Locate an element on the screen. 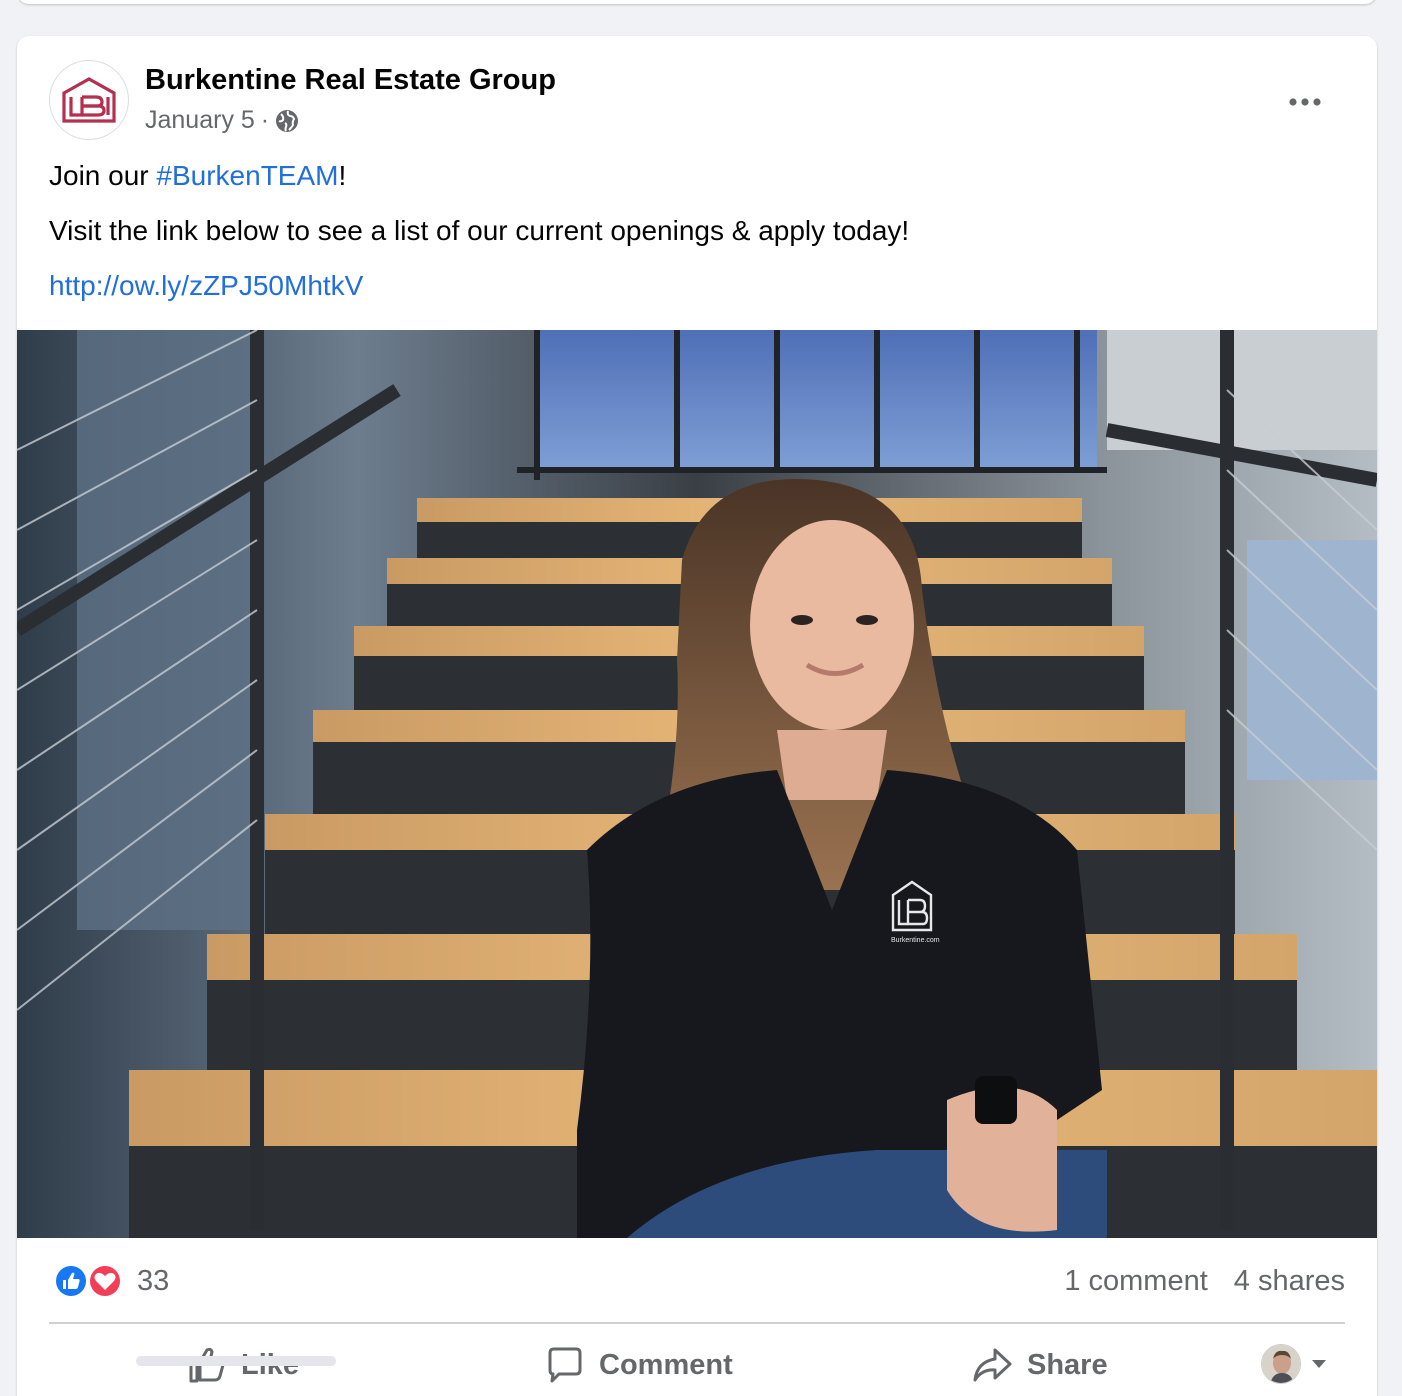 The image size is (1402, 1396). comment-button: Comment is located at coordinates (639, 1364).